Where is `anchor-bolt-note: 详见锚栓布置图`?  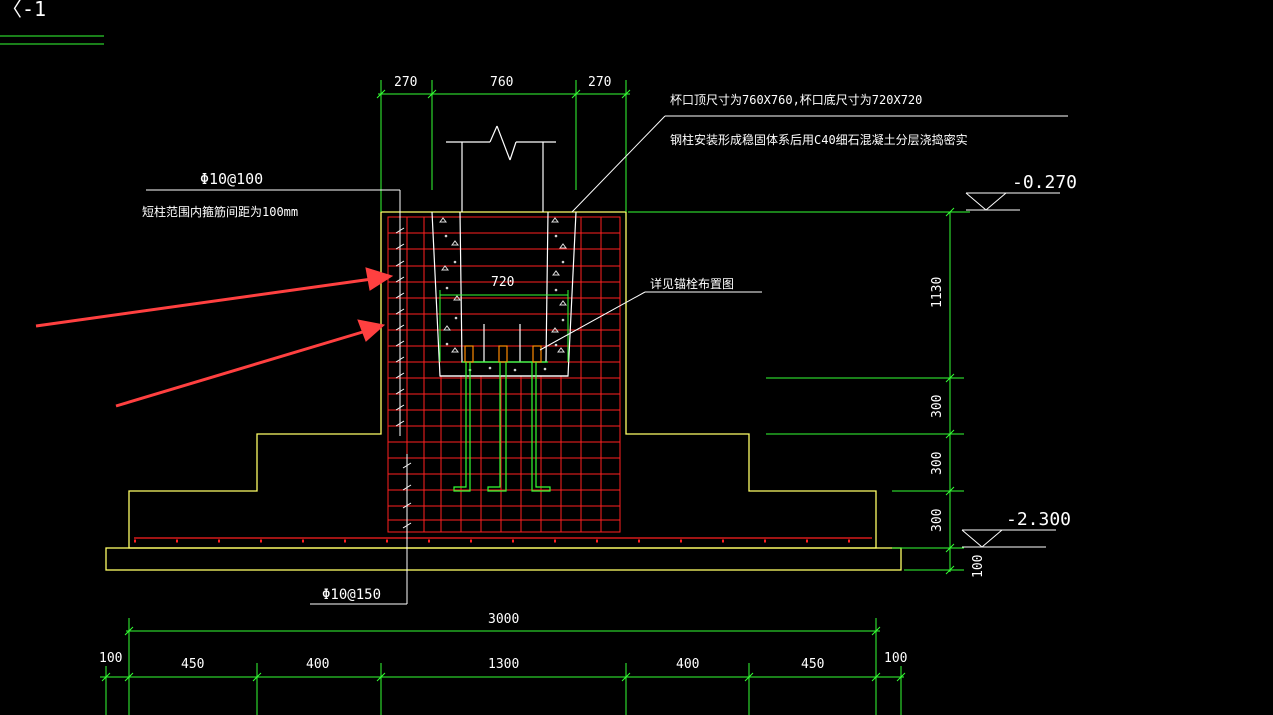 anchor-bolt-note: 详见锚栓布置图 is located at coordinates (692, 283).